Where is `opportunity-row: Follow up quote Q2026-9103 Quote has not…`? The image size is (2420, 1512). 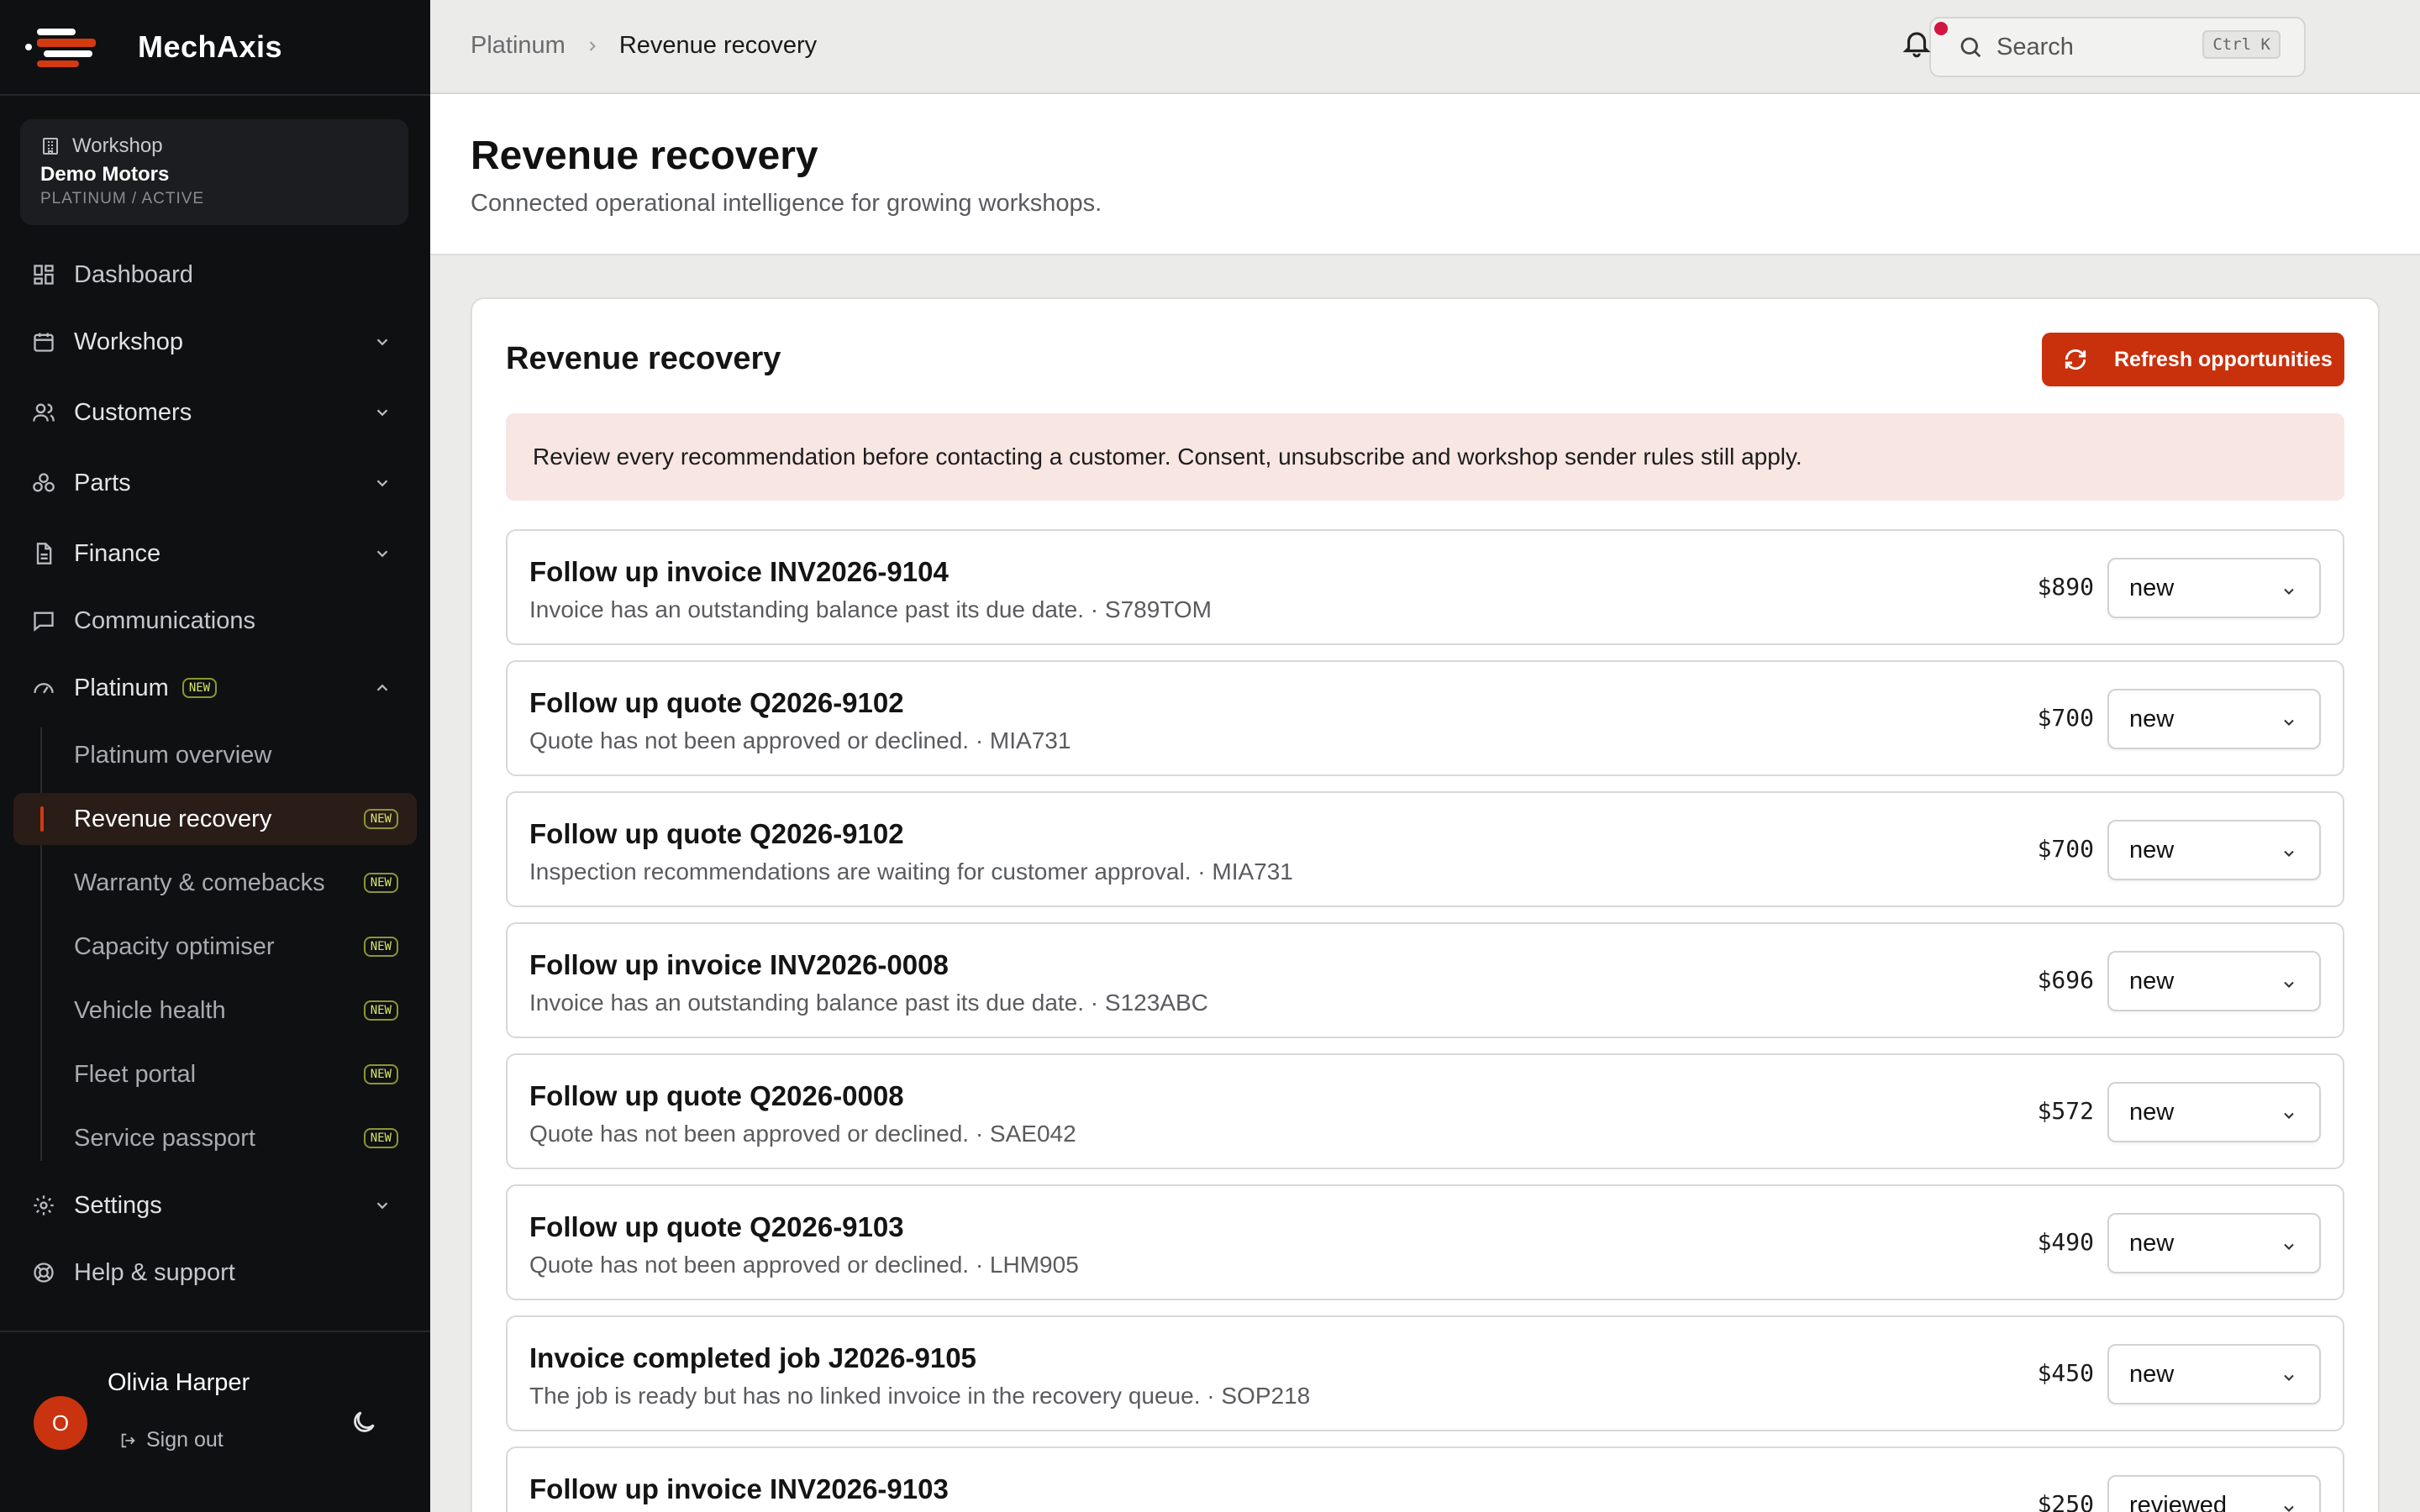
opportunity-row: Follow up quote Q2026-9103 Quote has not… is located at coordinates (1425, 1242).